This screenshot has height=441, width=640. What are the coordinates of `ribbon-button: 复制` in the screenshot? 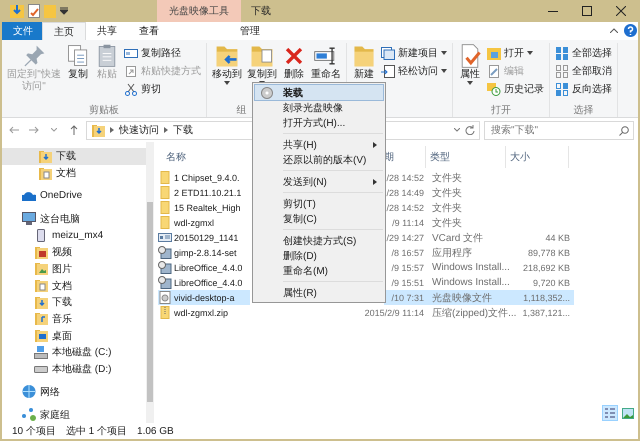 It's located at (78, 73).